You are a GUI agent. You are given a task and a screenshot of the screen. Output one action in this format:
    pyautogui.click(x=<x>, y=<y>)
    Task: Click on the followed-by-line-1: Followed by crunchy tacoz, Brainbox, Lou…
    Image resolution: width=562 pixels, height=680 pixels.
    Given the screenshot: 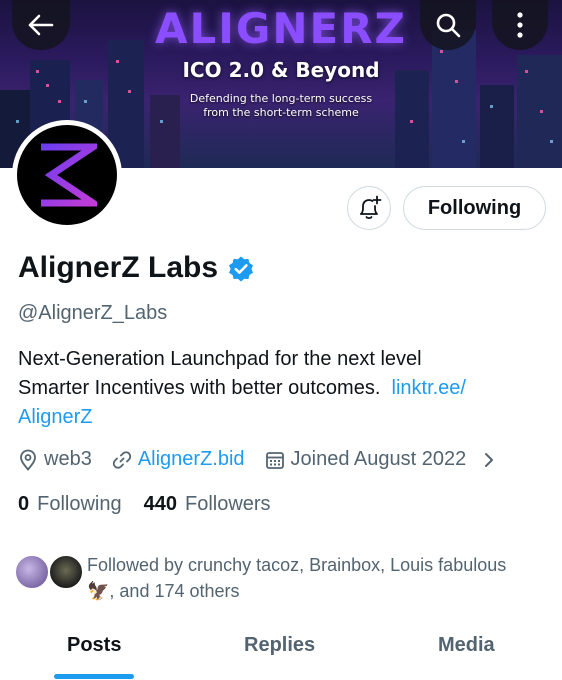 What is the action you would take?
    pyautogui.click(x=297, y=565)
    